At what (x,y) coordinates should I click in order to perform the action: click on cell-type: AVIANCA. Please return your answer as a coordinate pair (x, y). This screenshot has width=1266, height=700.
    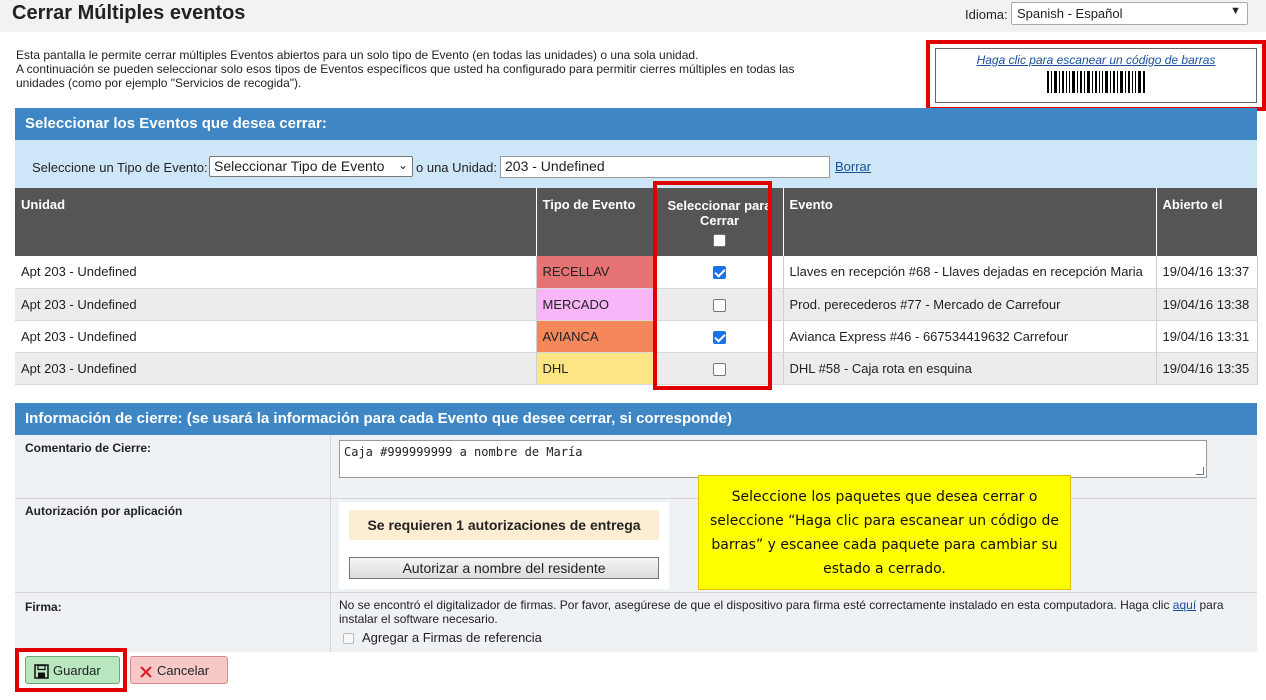
    Looking at the image, I should click on (596, 336).